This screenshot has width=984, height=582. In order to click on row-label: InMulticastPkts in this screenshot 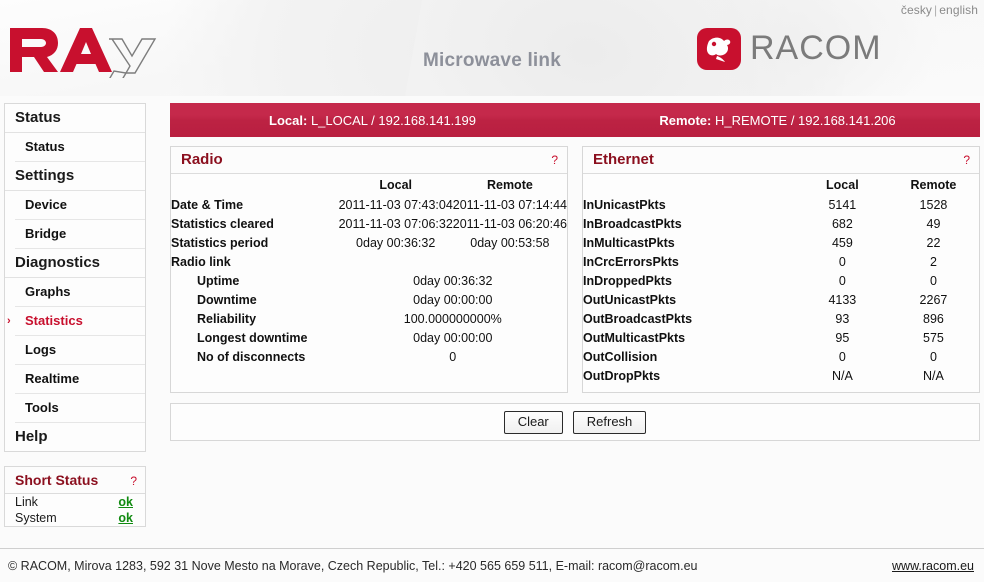, I will do `click(629, 243)`.